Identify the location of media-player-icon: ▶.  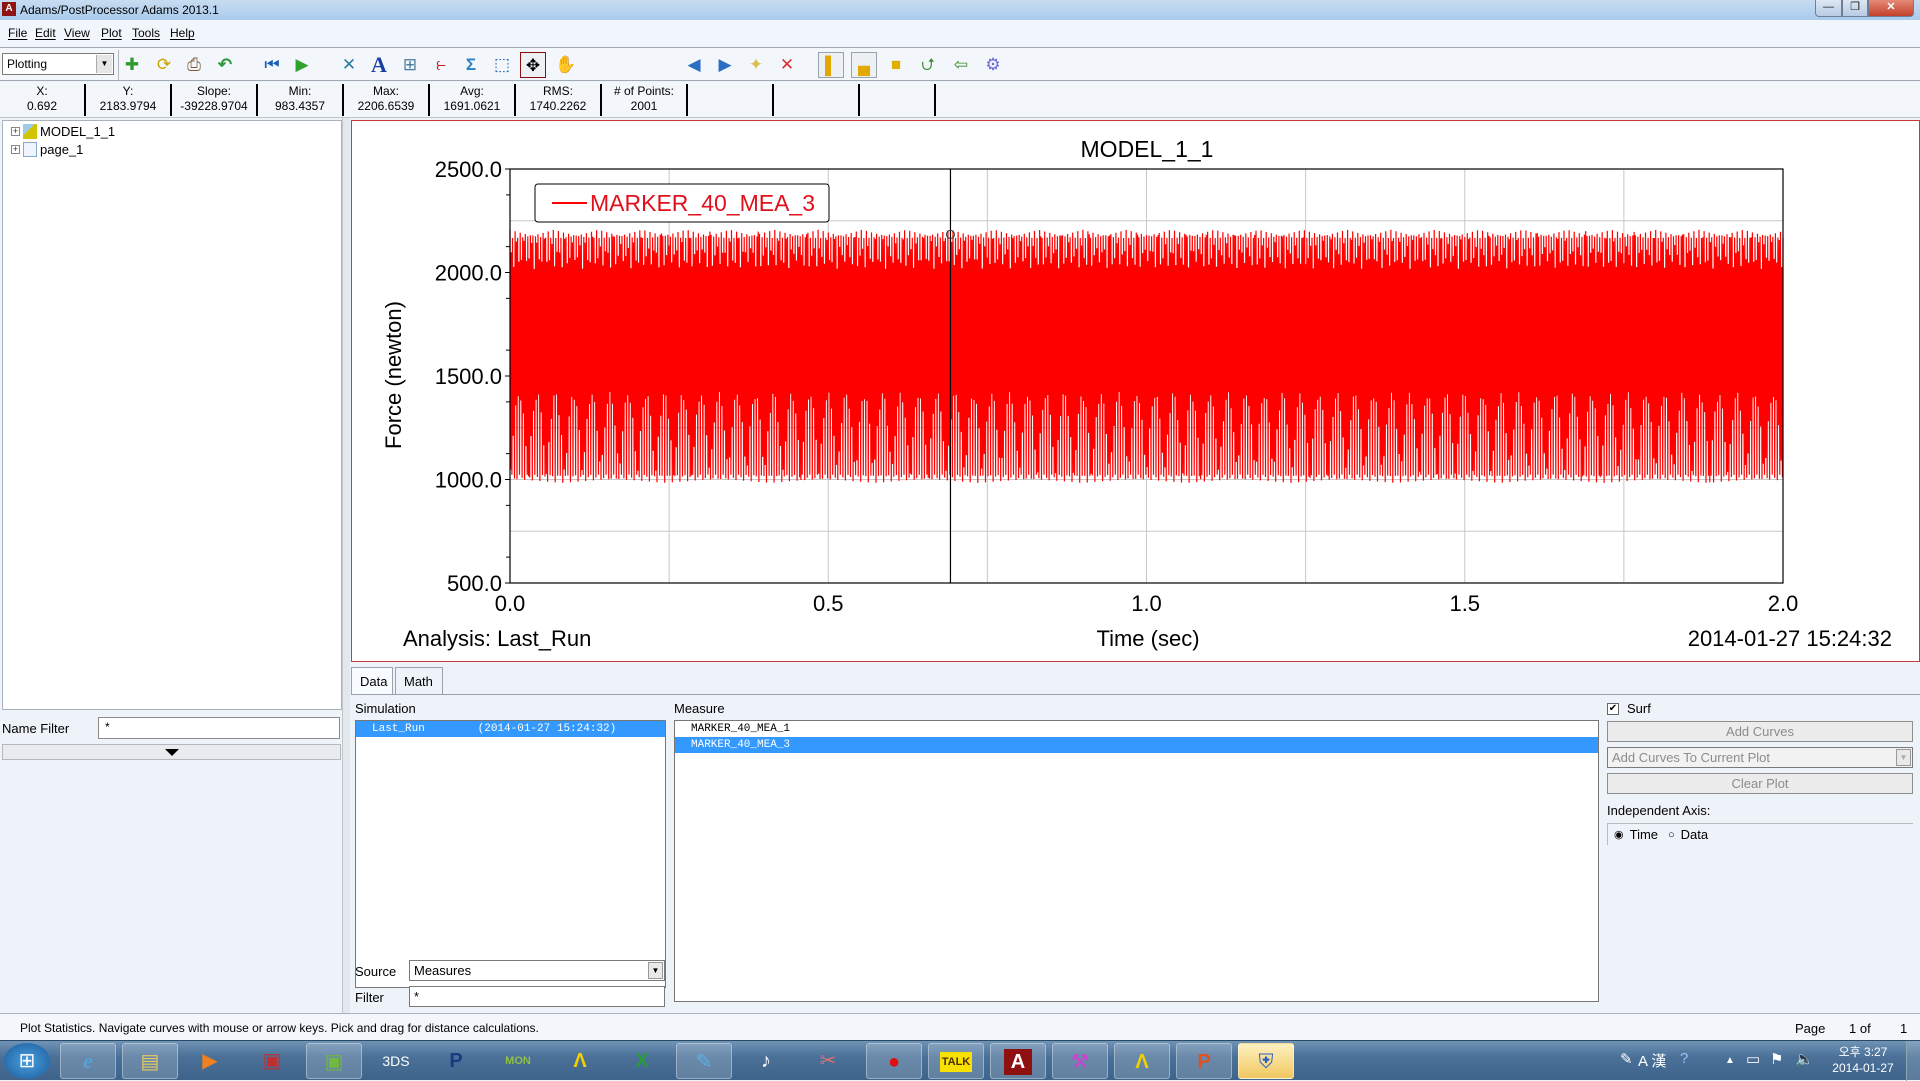
(210, 1061).